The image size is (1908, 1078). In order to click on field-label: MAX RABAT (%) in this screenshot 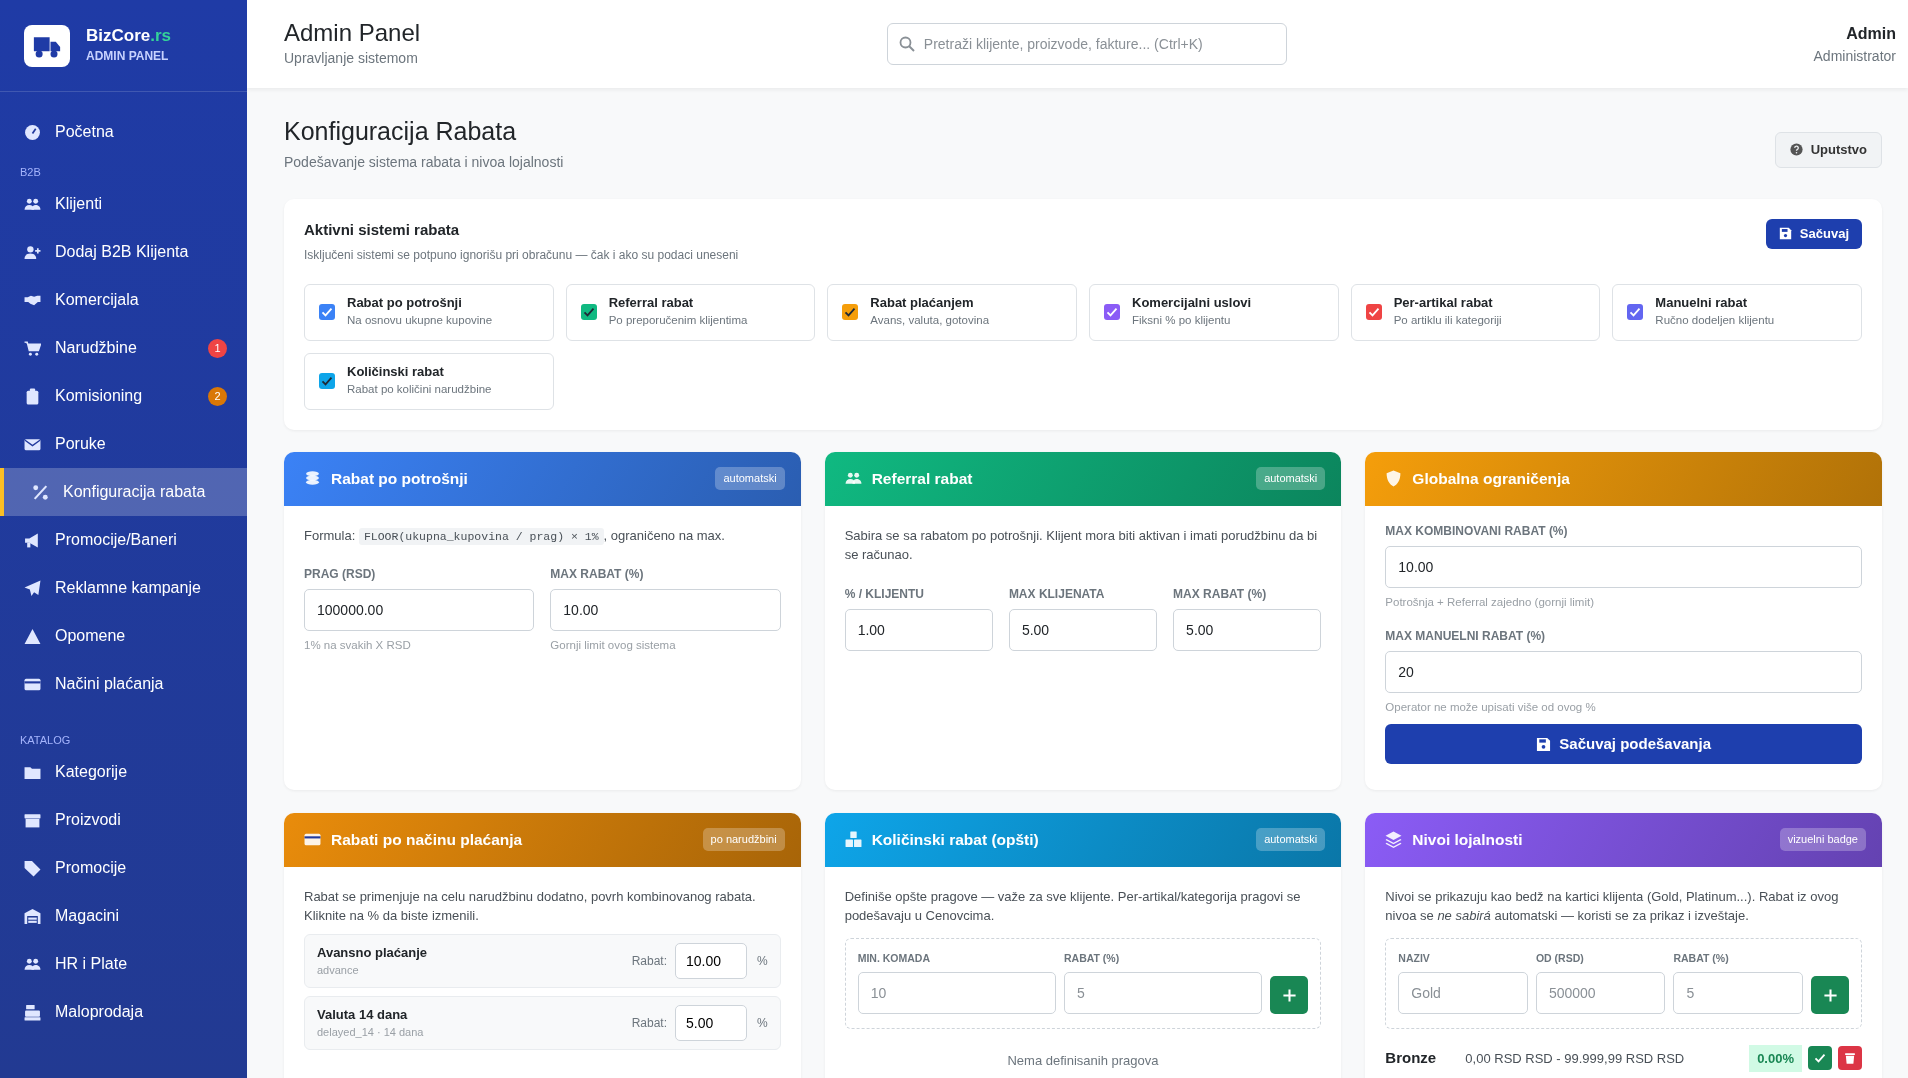, I will do `click(597, 574)`.